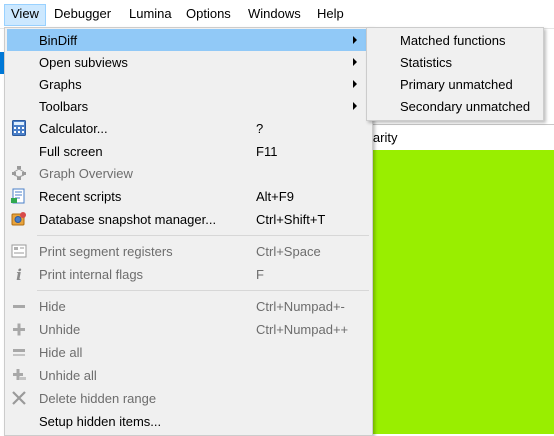  What do you see at coordinates (188, 128) in the screenshot?
I see `menu-item-calculator: Calculator... ?` at bounding box center [188, 128].